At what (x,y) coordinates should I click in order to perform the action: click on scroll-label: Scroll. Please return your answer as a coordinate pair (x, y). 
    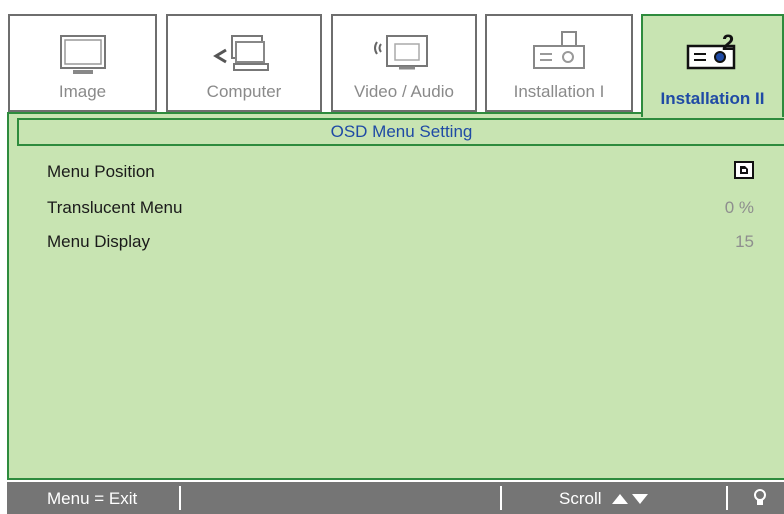
    Looking at the image, I should click on (580, 498).